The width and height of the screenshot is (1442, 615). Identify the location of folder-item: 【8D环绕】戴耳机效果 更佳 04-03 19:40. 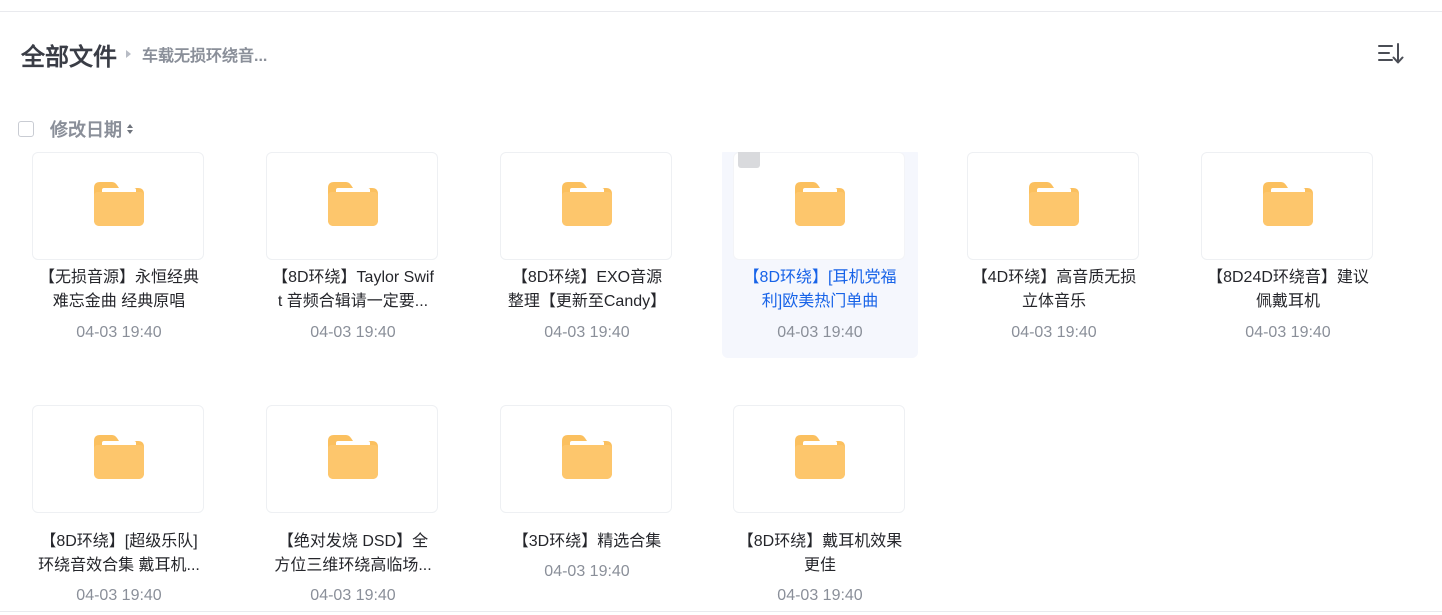
(820, 506).